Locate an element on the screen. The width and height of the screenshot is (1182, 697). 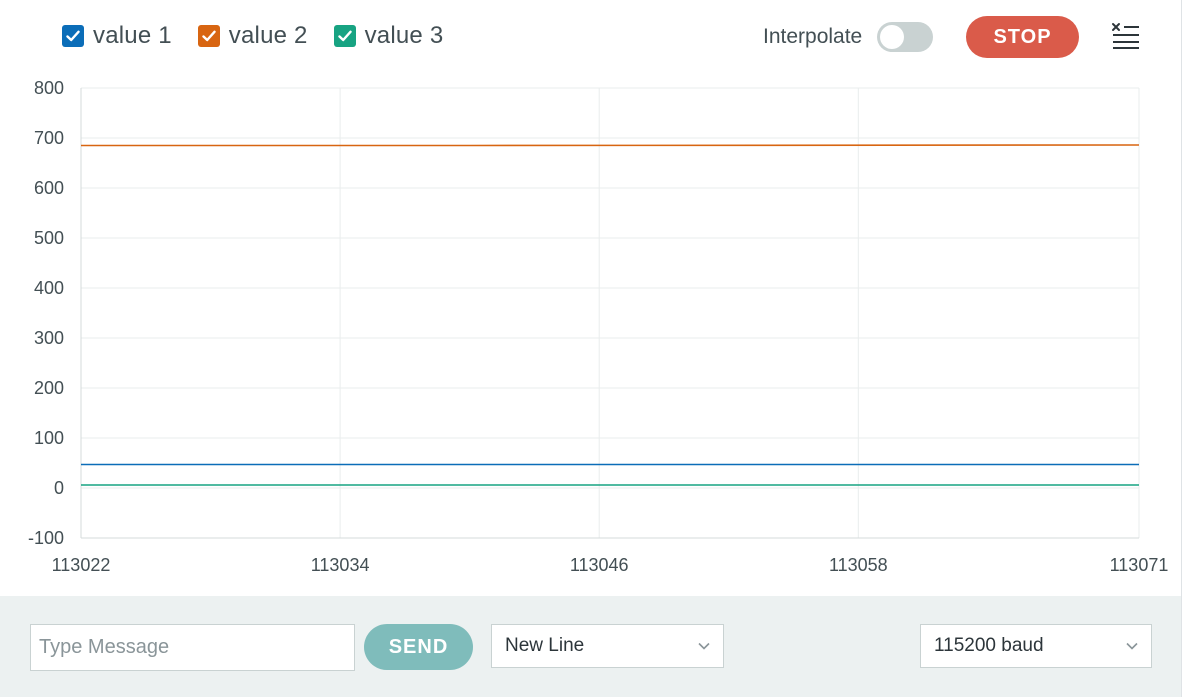
y-tick-label: 800 is located at coordinates (49, 88).